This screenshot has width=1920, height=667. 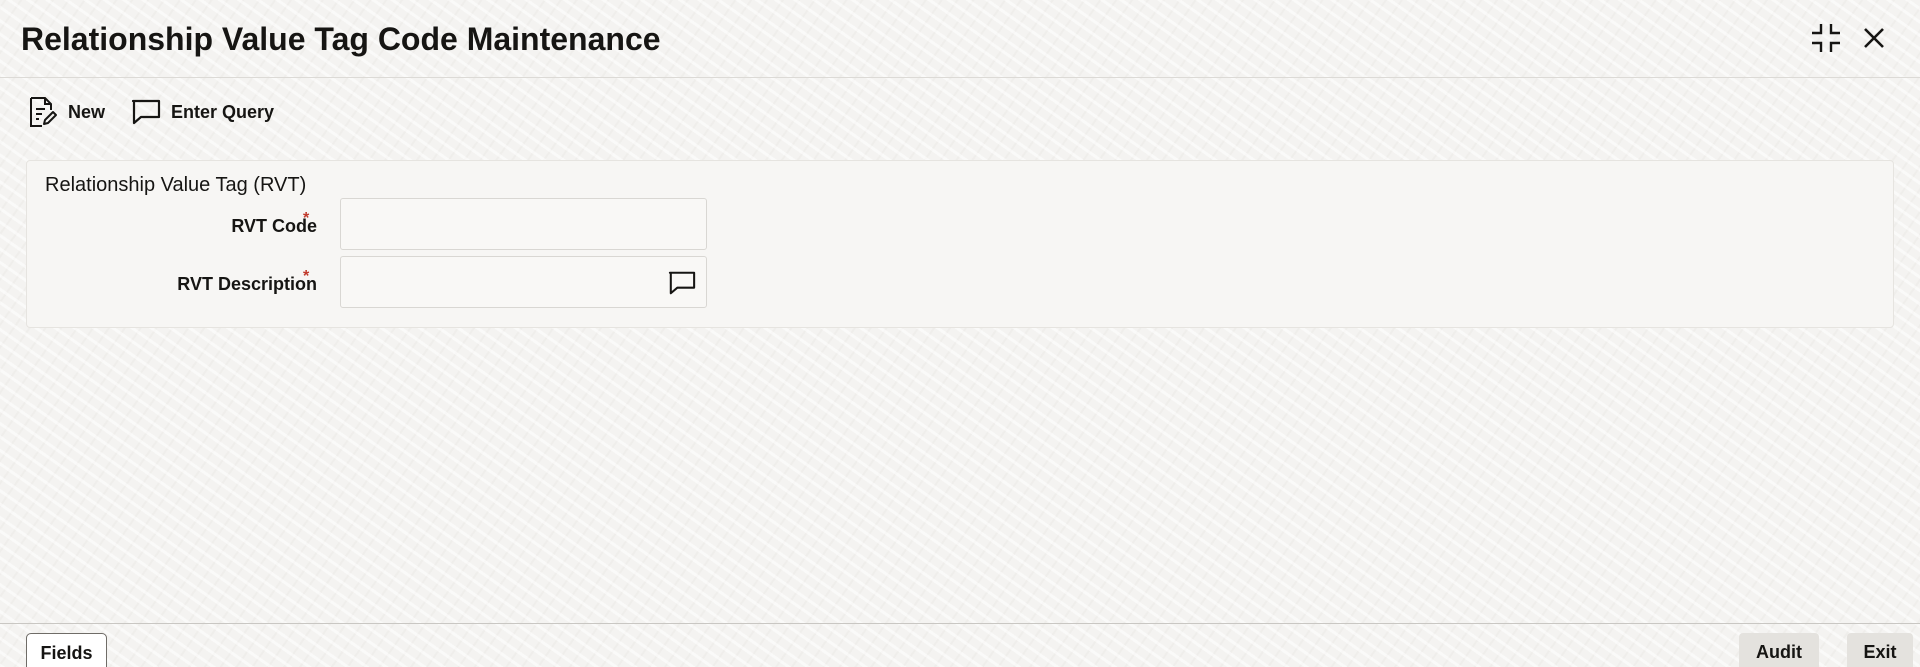 What do you see at coordinates (247, 284) in the screenshot?
I see `rvt-description-label: RVT Description` at bounding box center [247, 284].